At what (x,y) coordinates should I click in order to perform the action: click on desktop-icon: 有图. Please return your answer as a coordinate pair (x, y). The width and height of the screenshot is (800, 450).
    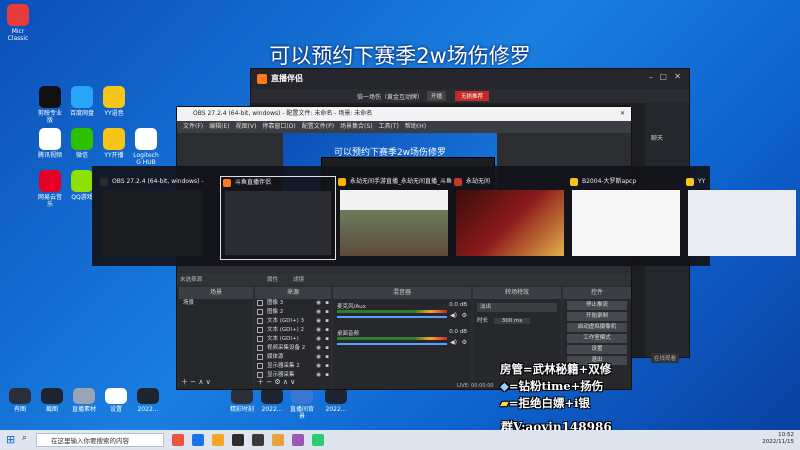
    Looking at the image, I should click on (20, 400).